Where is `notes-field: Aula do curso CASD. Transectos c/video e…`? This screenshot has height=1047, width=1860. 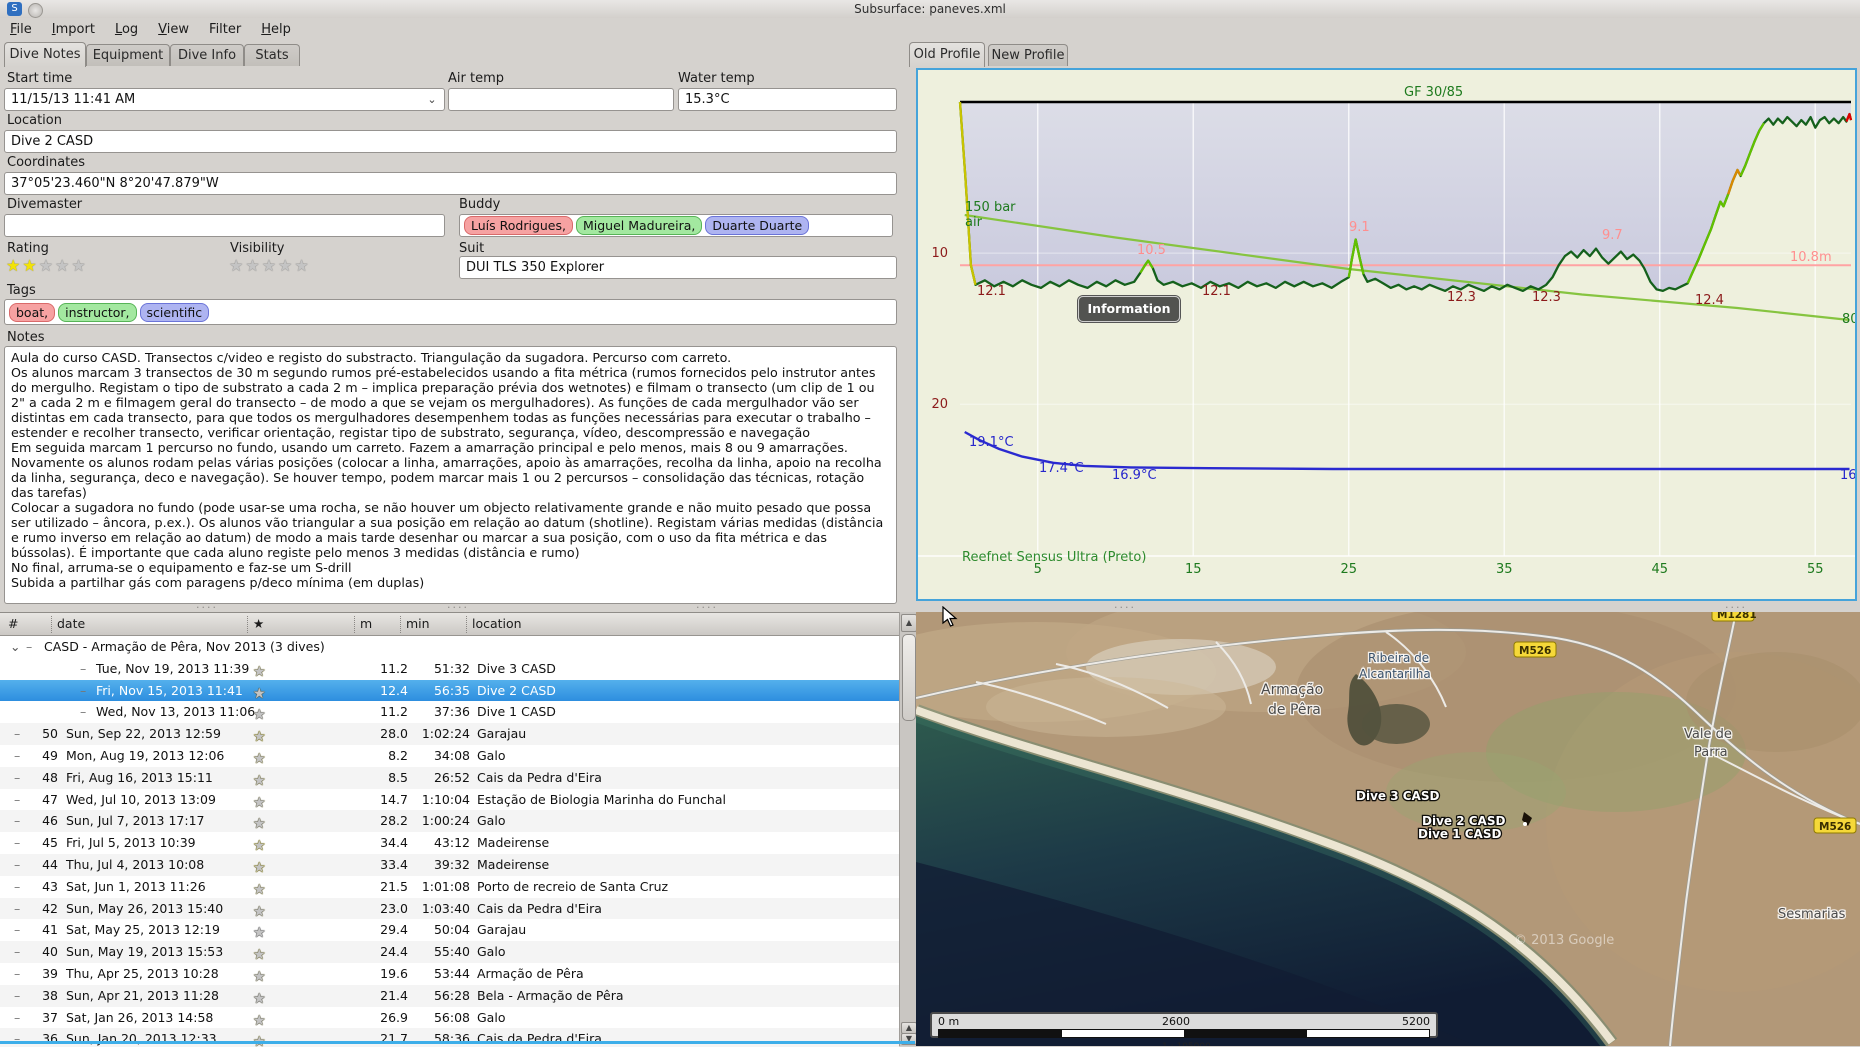 notes-field: Aula do curso CASD. Transectos c/video e… is located at coordinates (450, 475).